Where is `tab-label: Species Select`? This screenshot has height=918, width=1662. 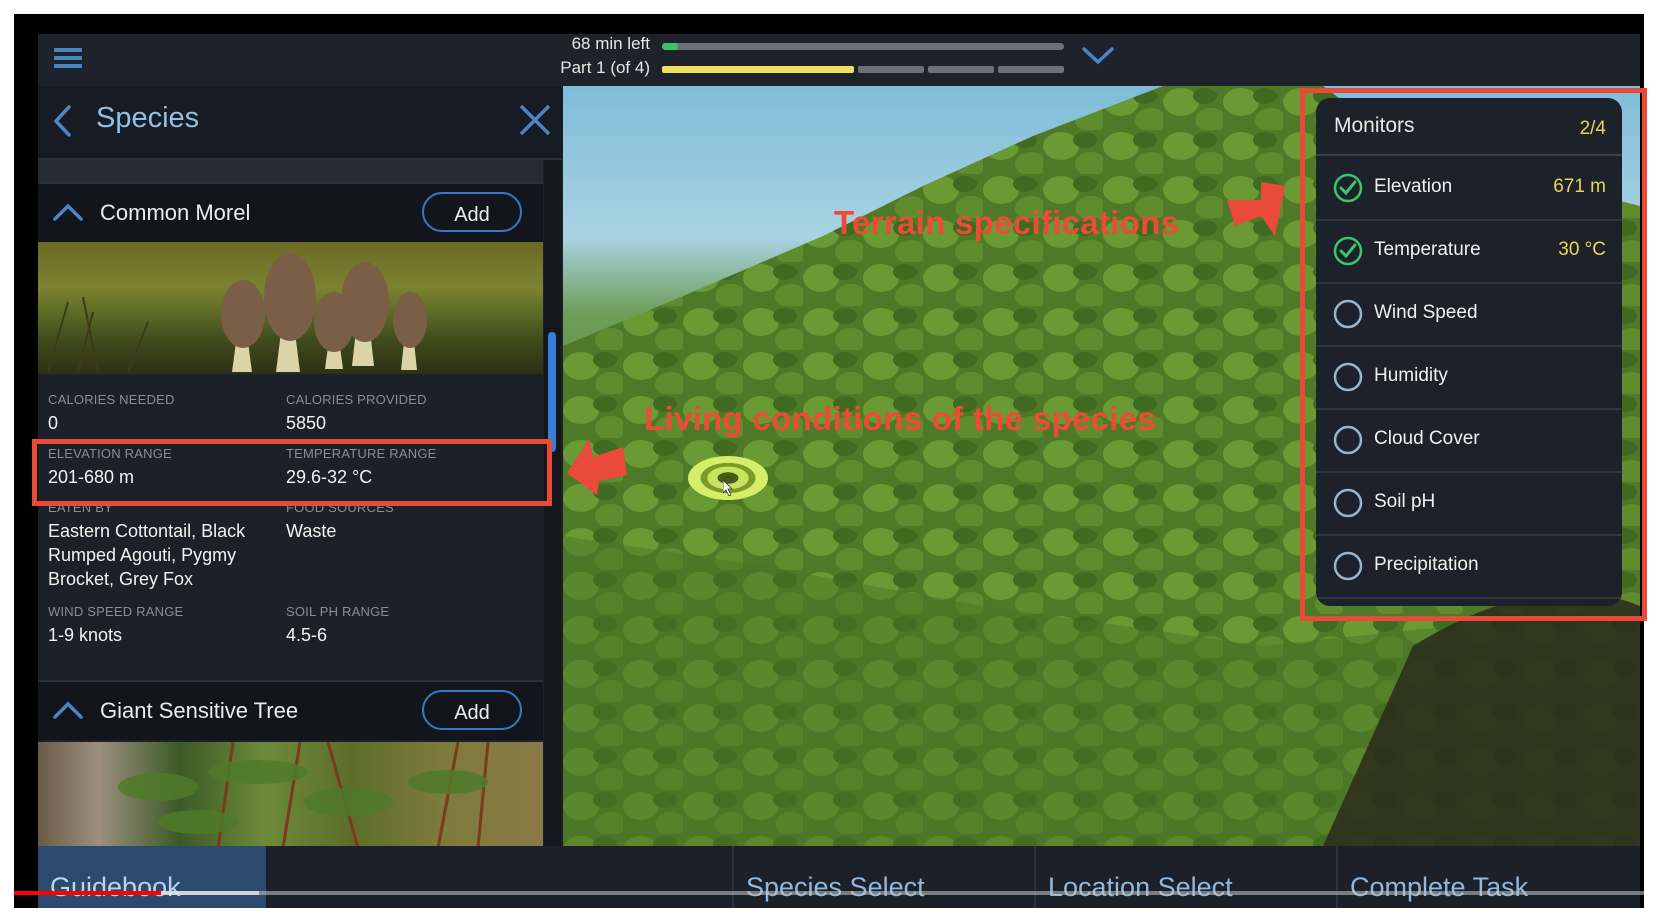 tab-label: Species Select is located at coordinates (835, 887).